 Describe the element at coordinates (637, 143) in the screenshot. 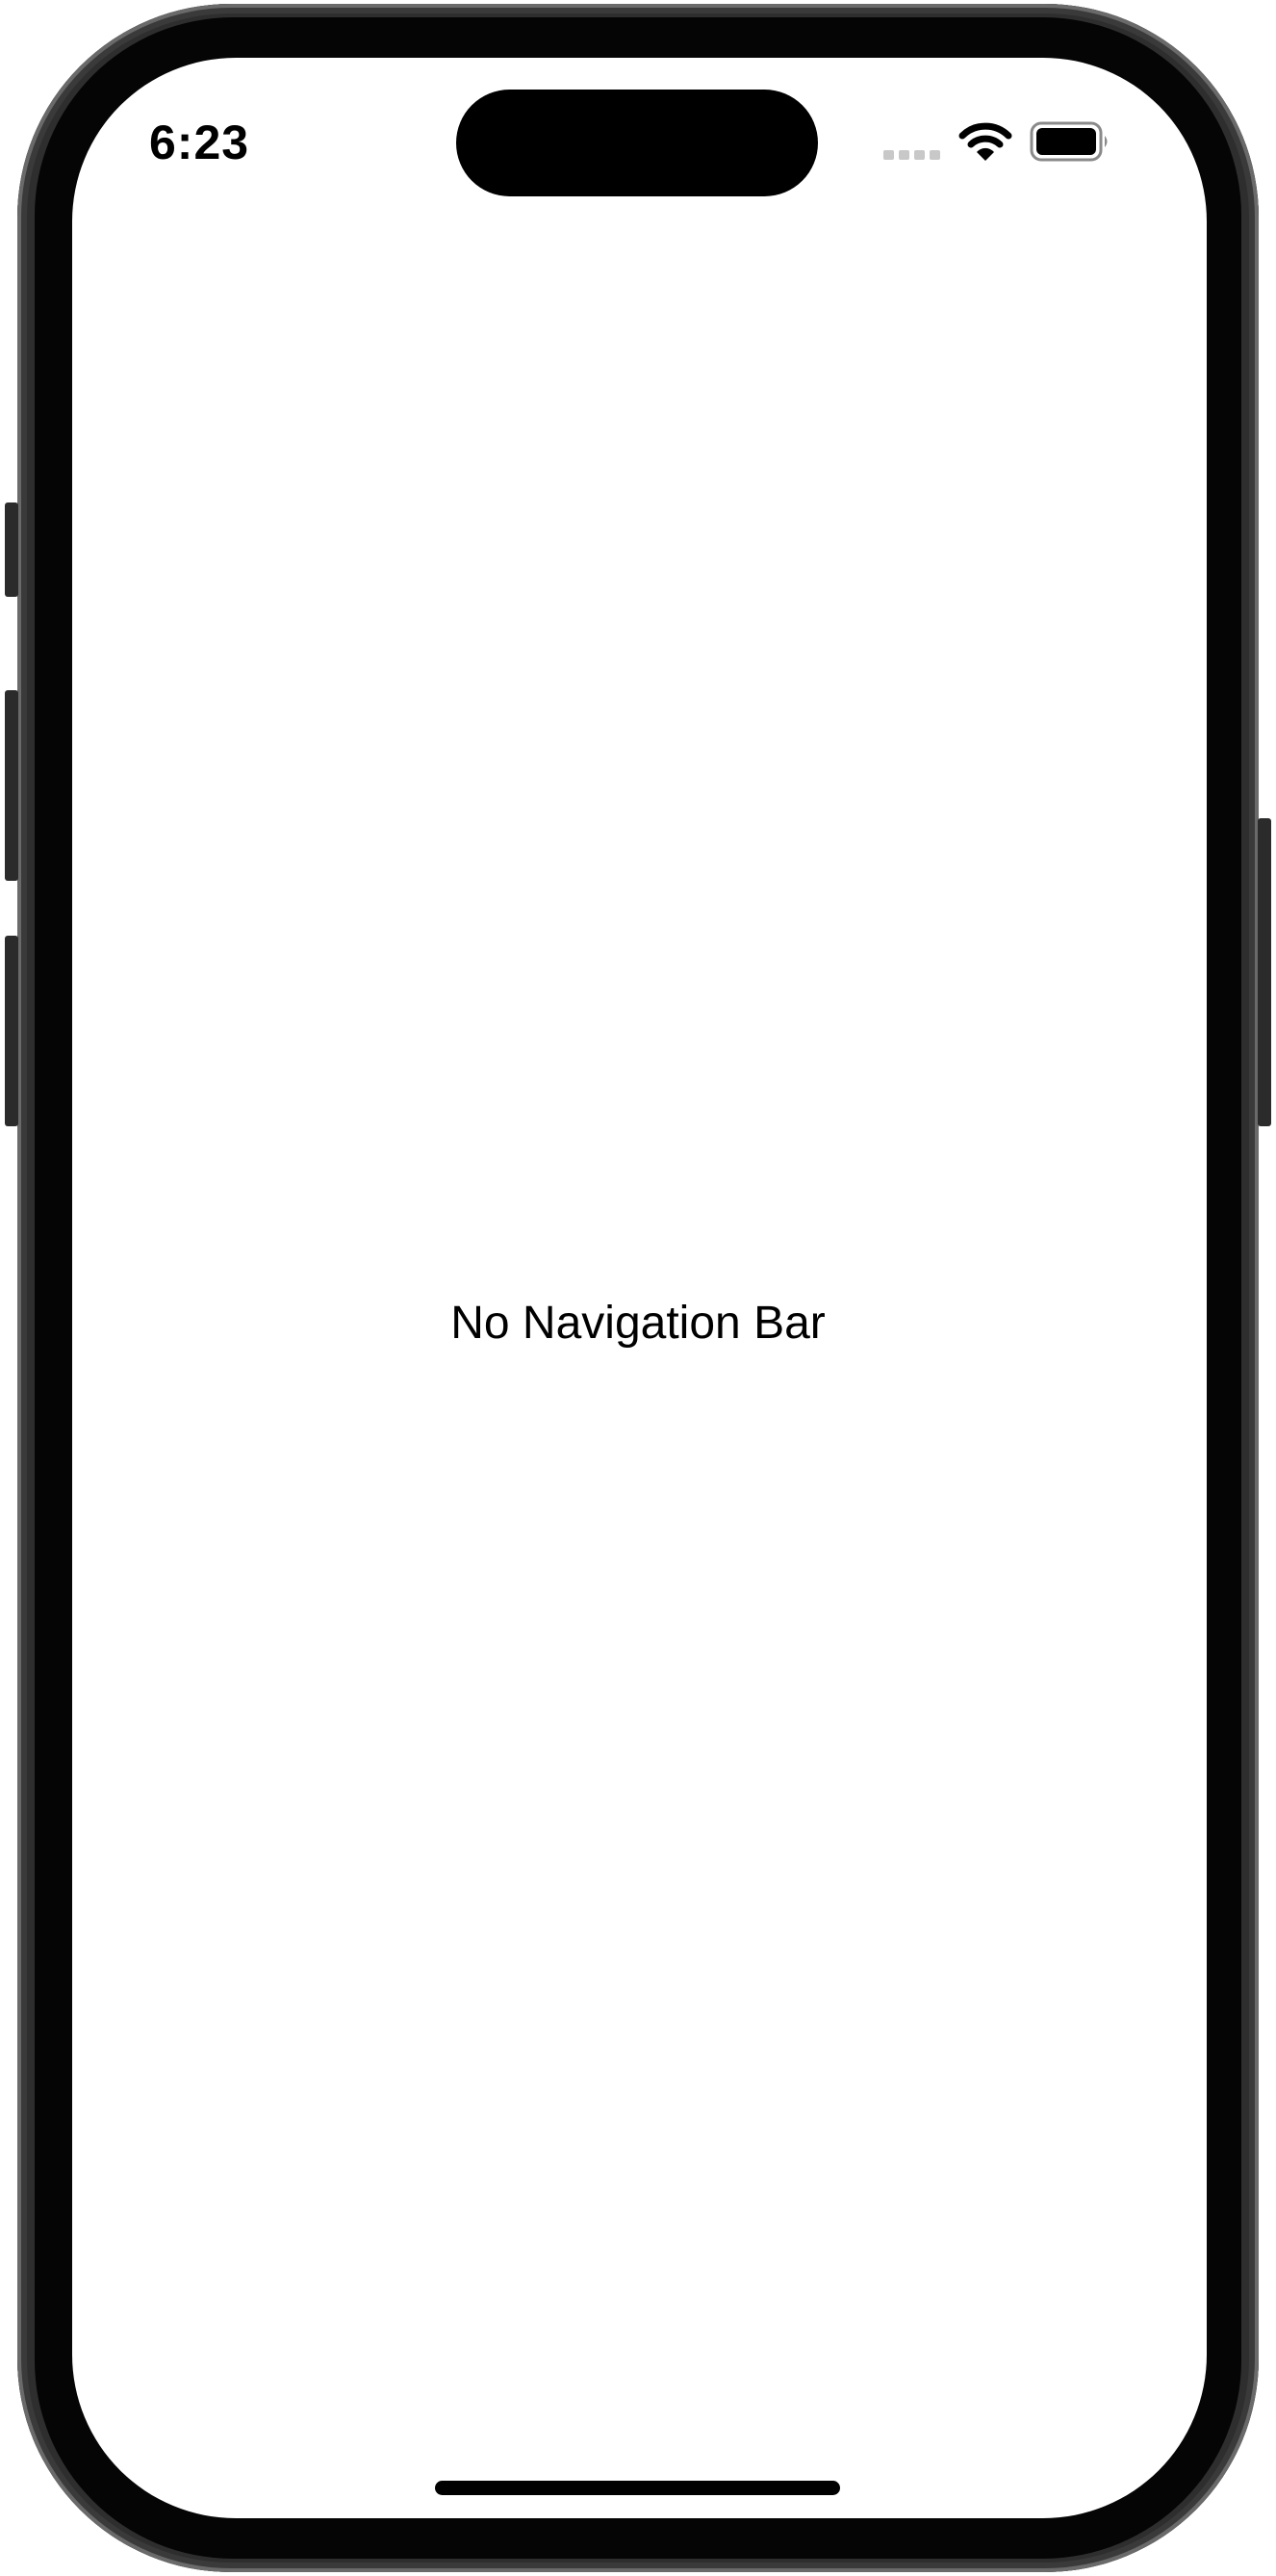

I see `dynamic-island` at that location.